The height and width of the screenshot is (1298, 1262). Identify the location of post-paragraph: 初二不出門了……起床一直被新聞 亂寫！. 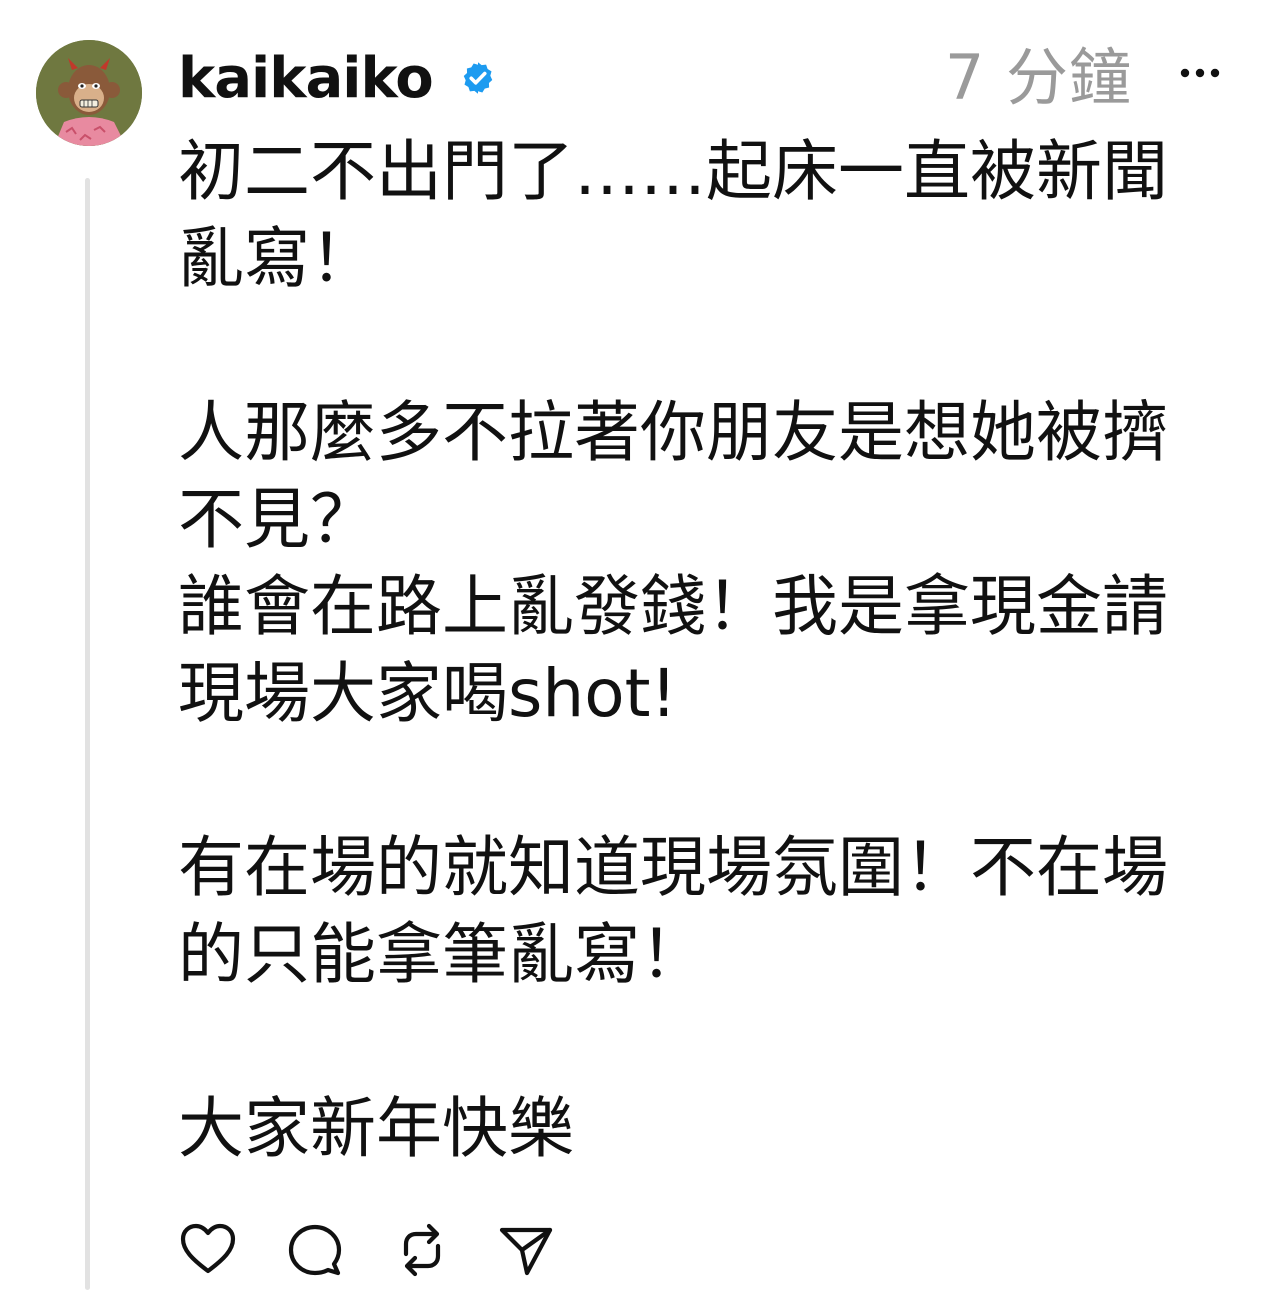
(673, 215).